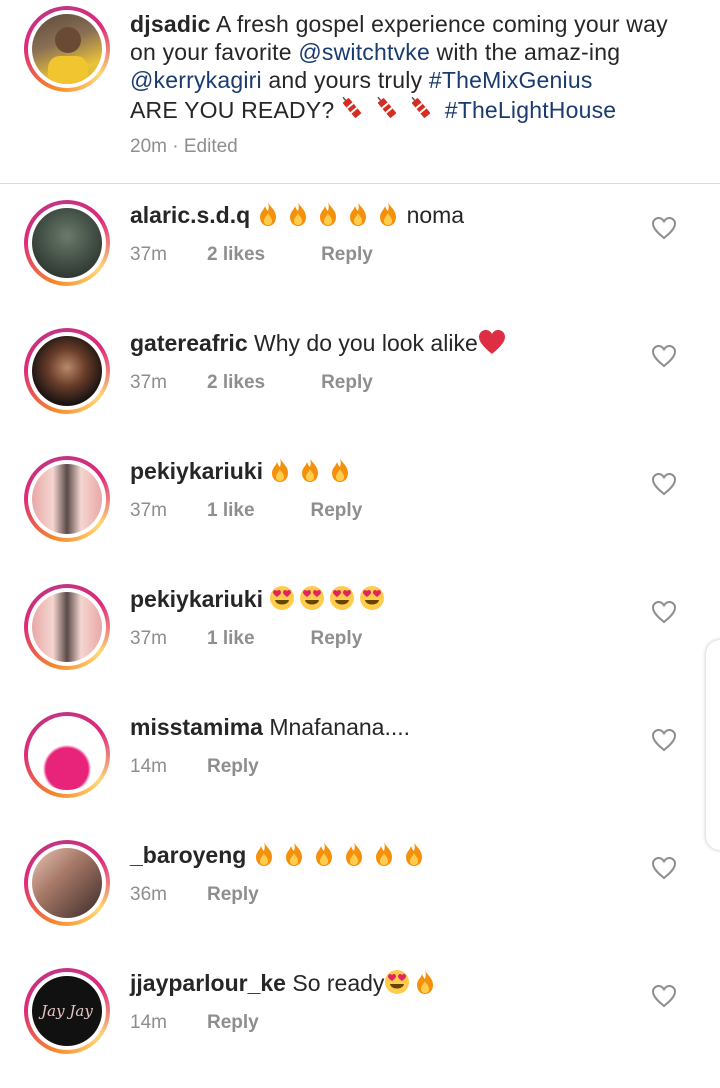 This screenshot has width=720, height=1088. What do you see at coordinates (713, 745) in the screenshot?
I see `scroll-handle` at bounding box center [713, 745].